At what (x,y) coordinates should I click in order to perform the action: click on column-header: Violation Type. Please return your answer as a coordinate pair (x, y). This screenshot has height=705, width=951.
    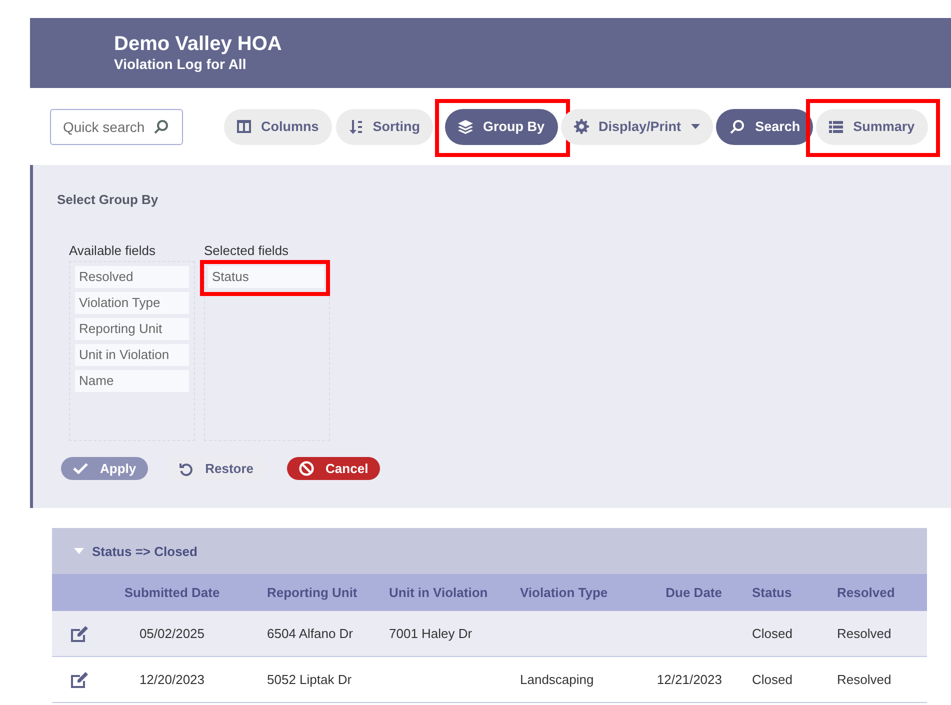
    Looking at the image, I should click on (564, 592).